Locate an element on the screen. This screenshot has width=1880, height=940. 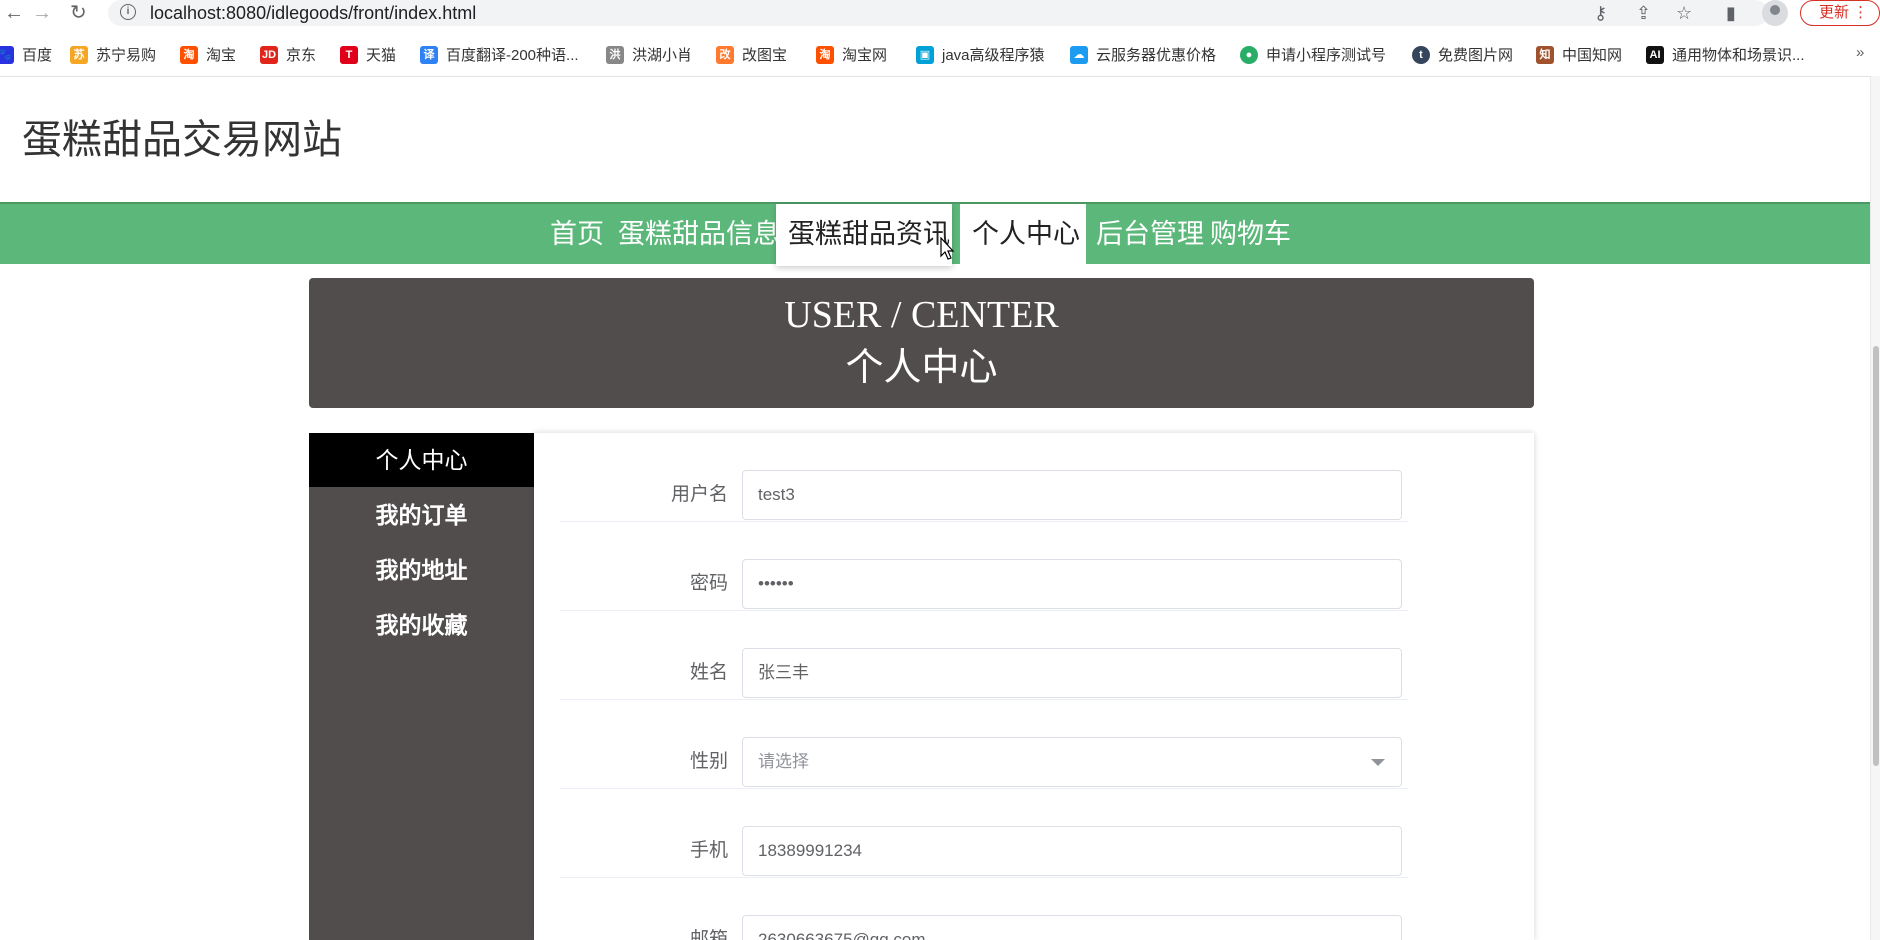
page-banner: USER / CENTER 个人中心 is located at coordinates (921, 343).